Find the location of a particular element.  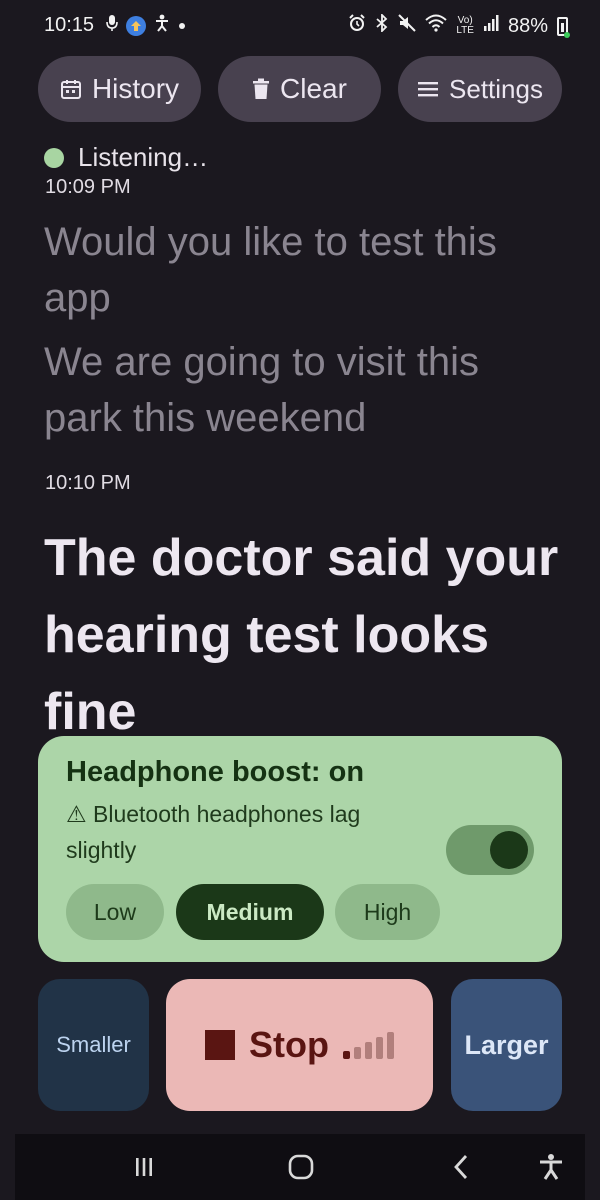

back-icon is located at coordinates (461, 1167).